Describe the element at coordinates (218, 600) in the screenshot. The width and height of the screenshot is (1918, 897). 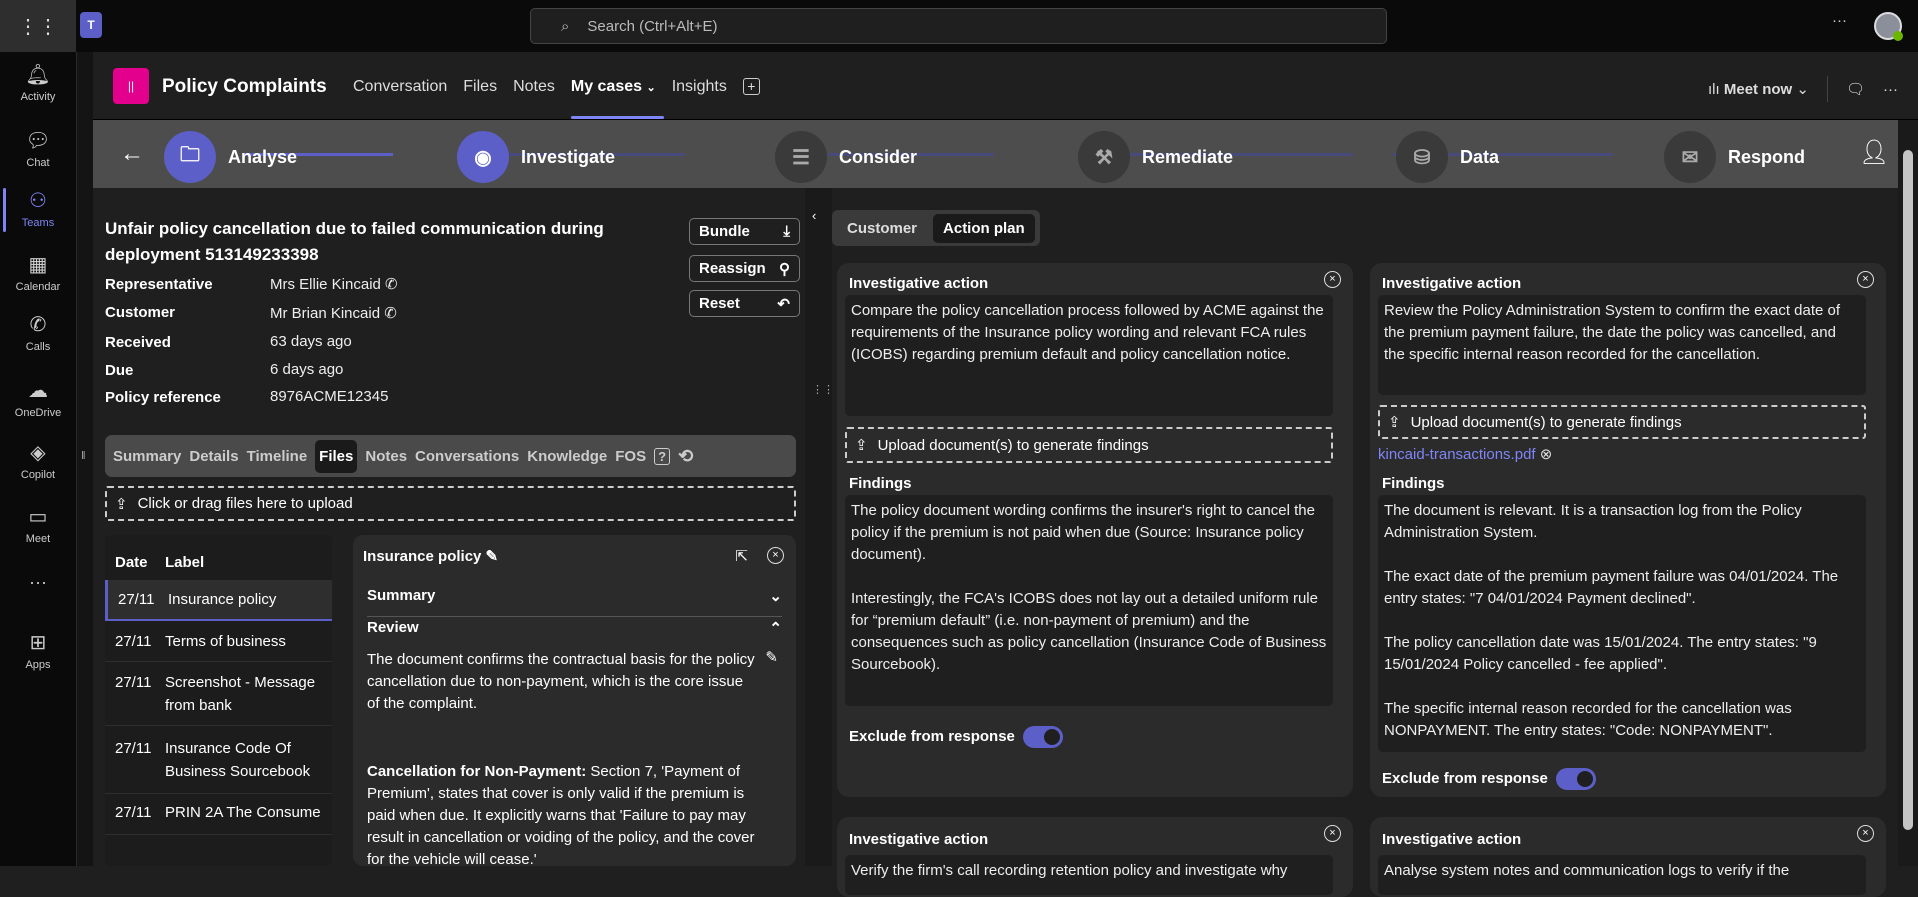
I see `file-row: 27/11 Insurance policy` at that location.